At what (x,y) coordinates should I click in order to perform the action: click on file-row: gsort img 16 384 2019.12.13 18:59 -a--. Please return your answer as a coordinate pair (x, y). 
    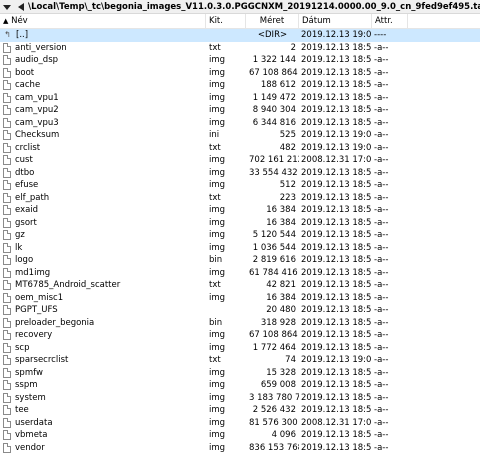
    Looking at the image, I should click on (240, 223).